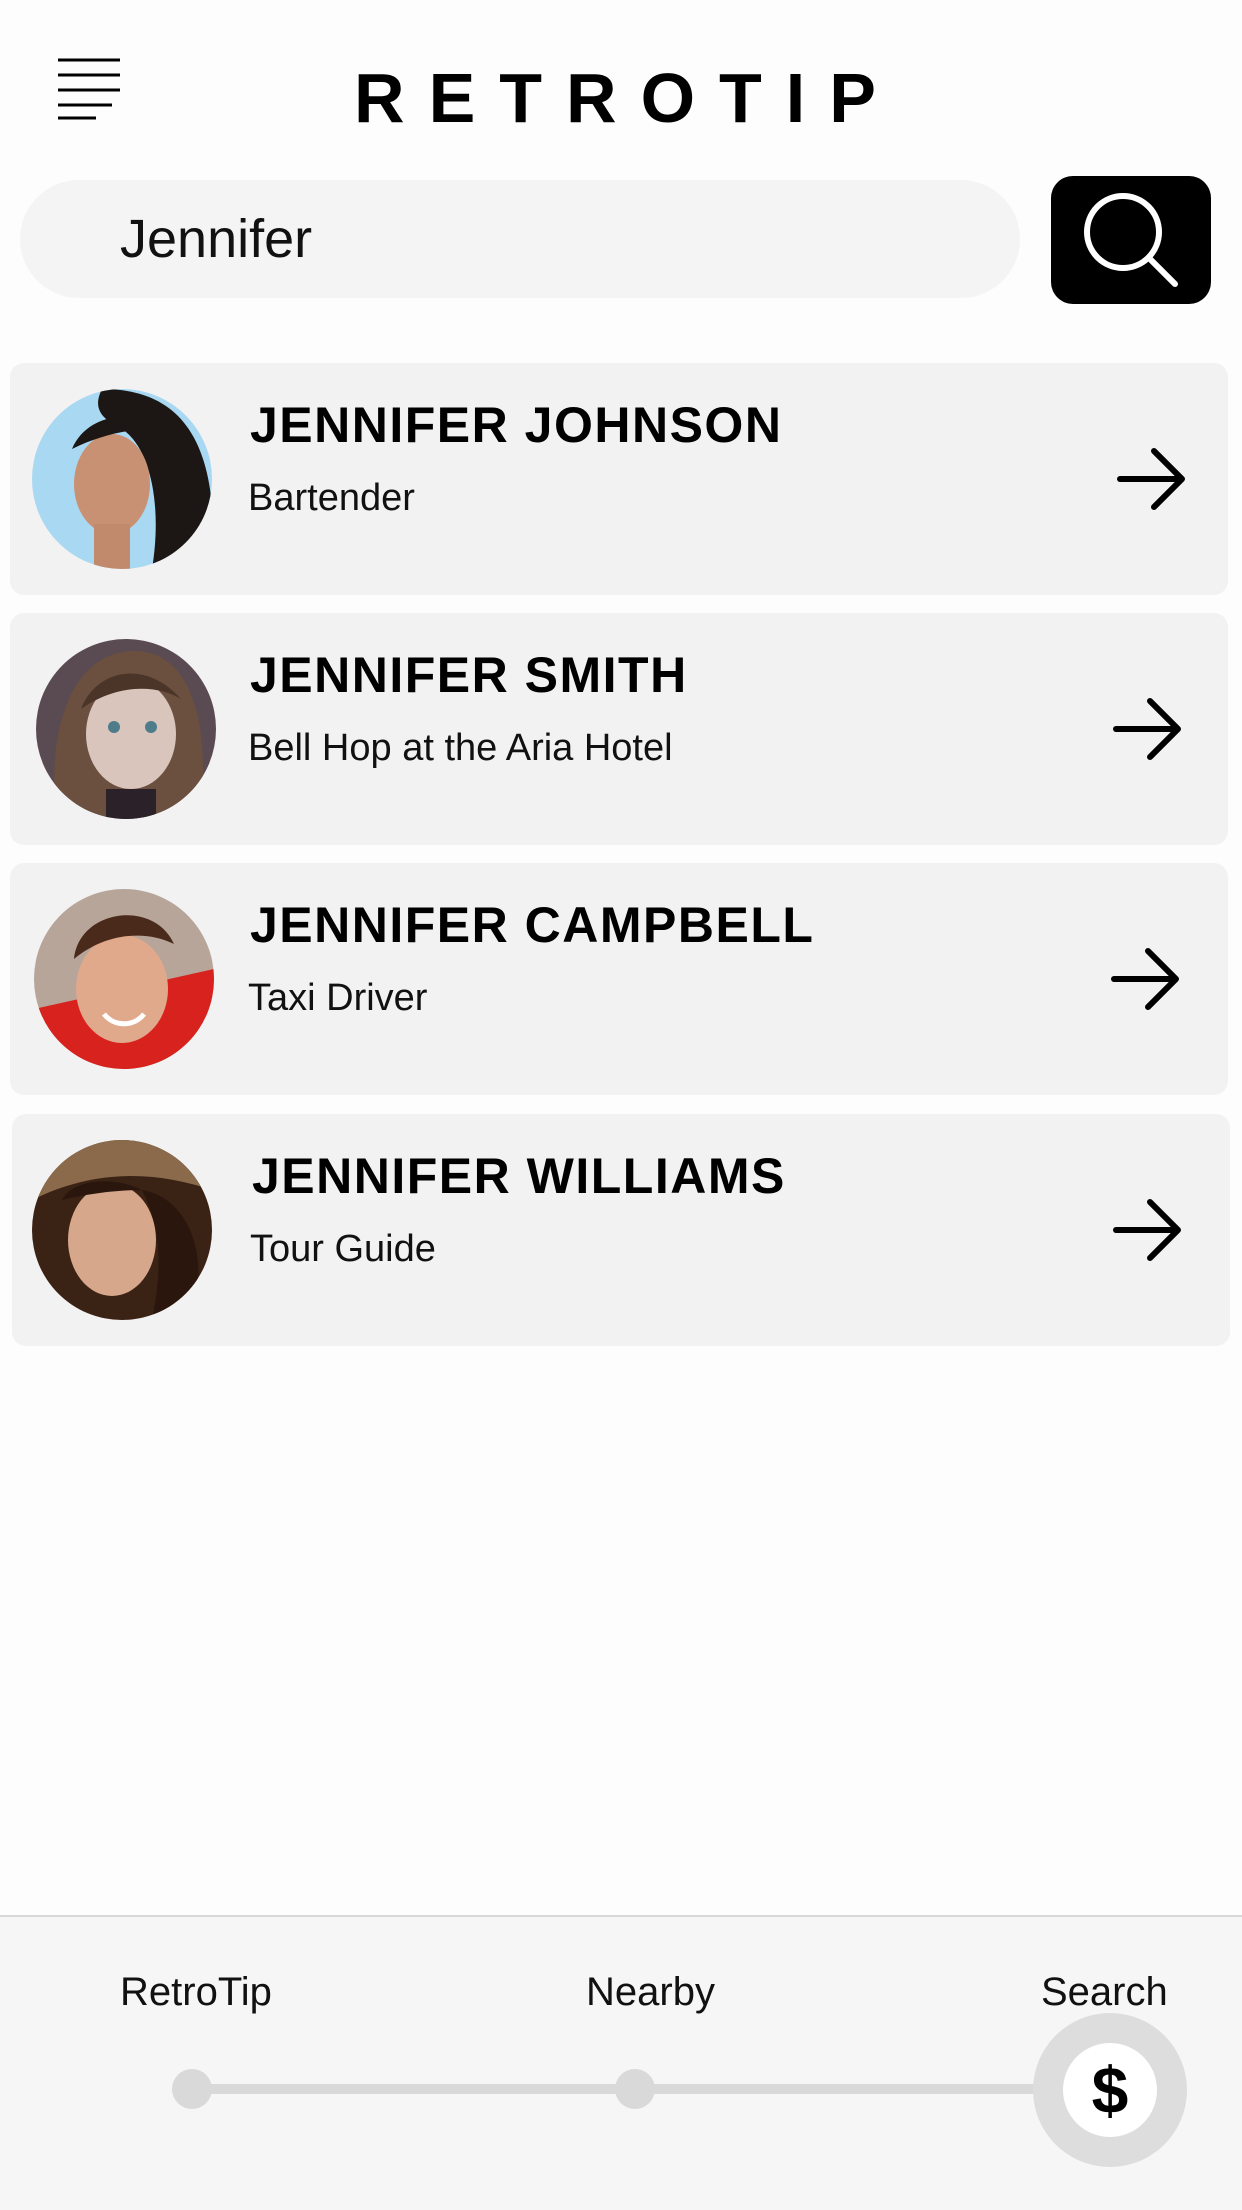 This screenshot has height=2210, width=1242. I want to click on person-role: Taxi Driver, so click(338, 998).